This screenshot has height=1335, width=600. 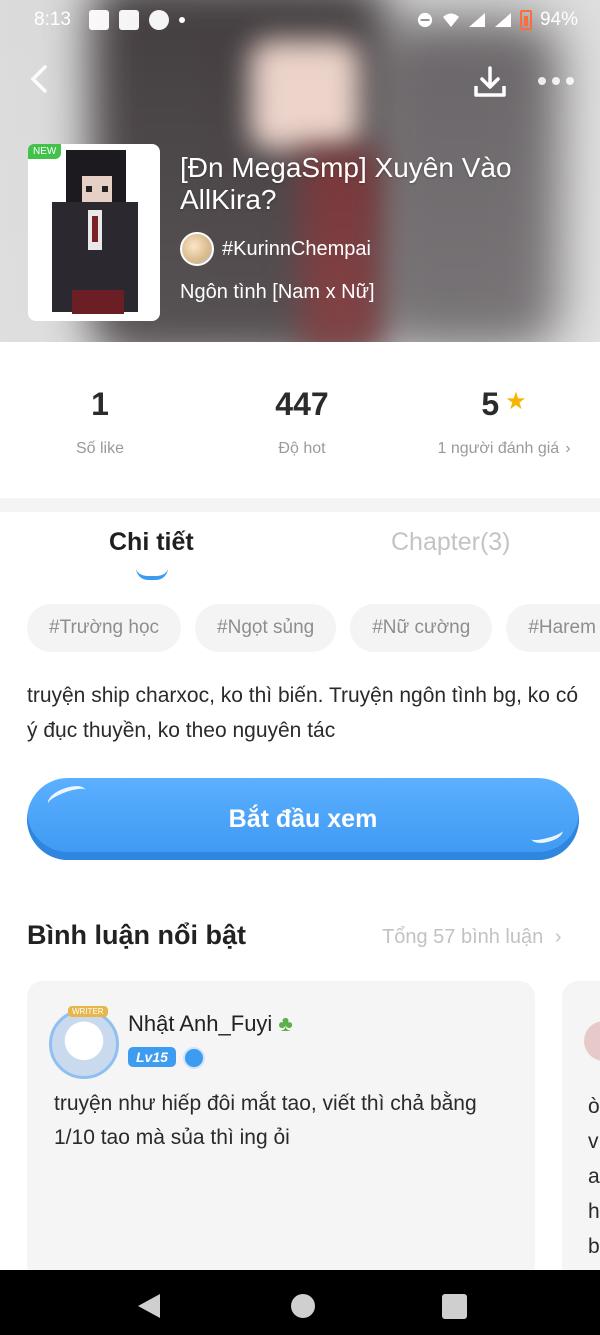 I want to click on author-row: #KurinnChempai, so click(x=275, y=249).